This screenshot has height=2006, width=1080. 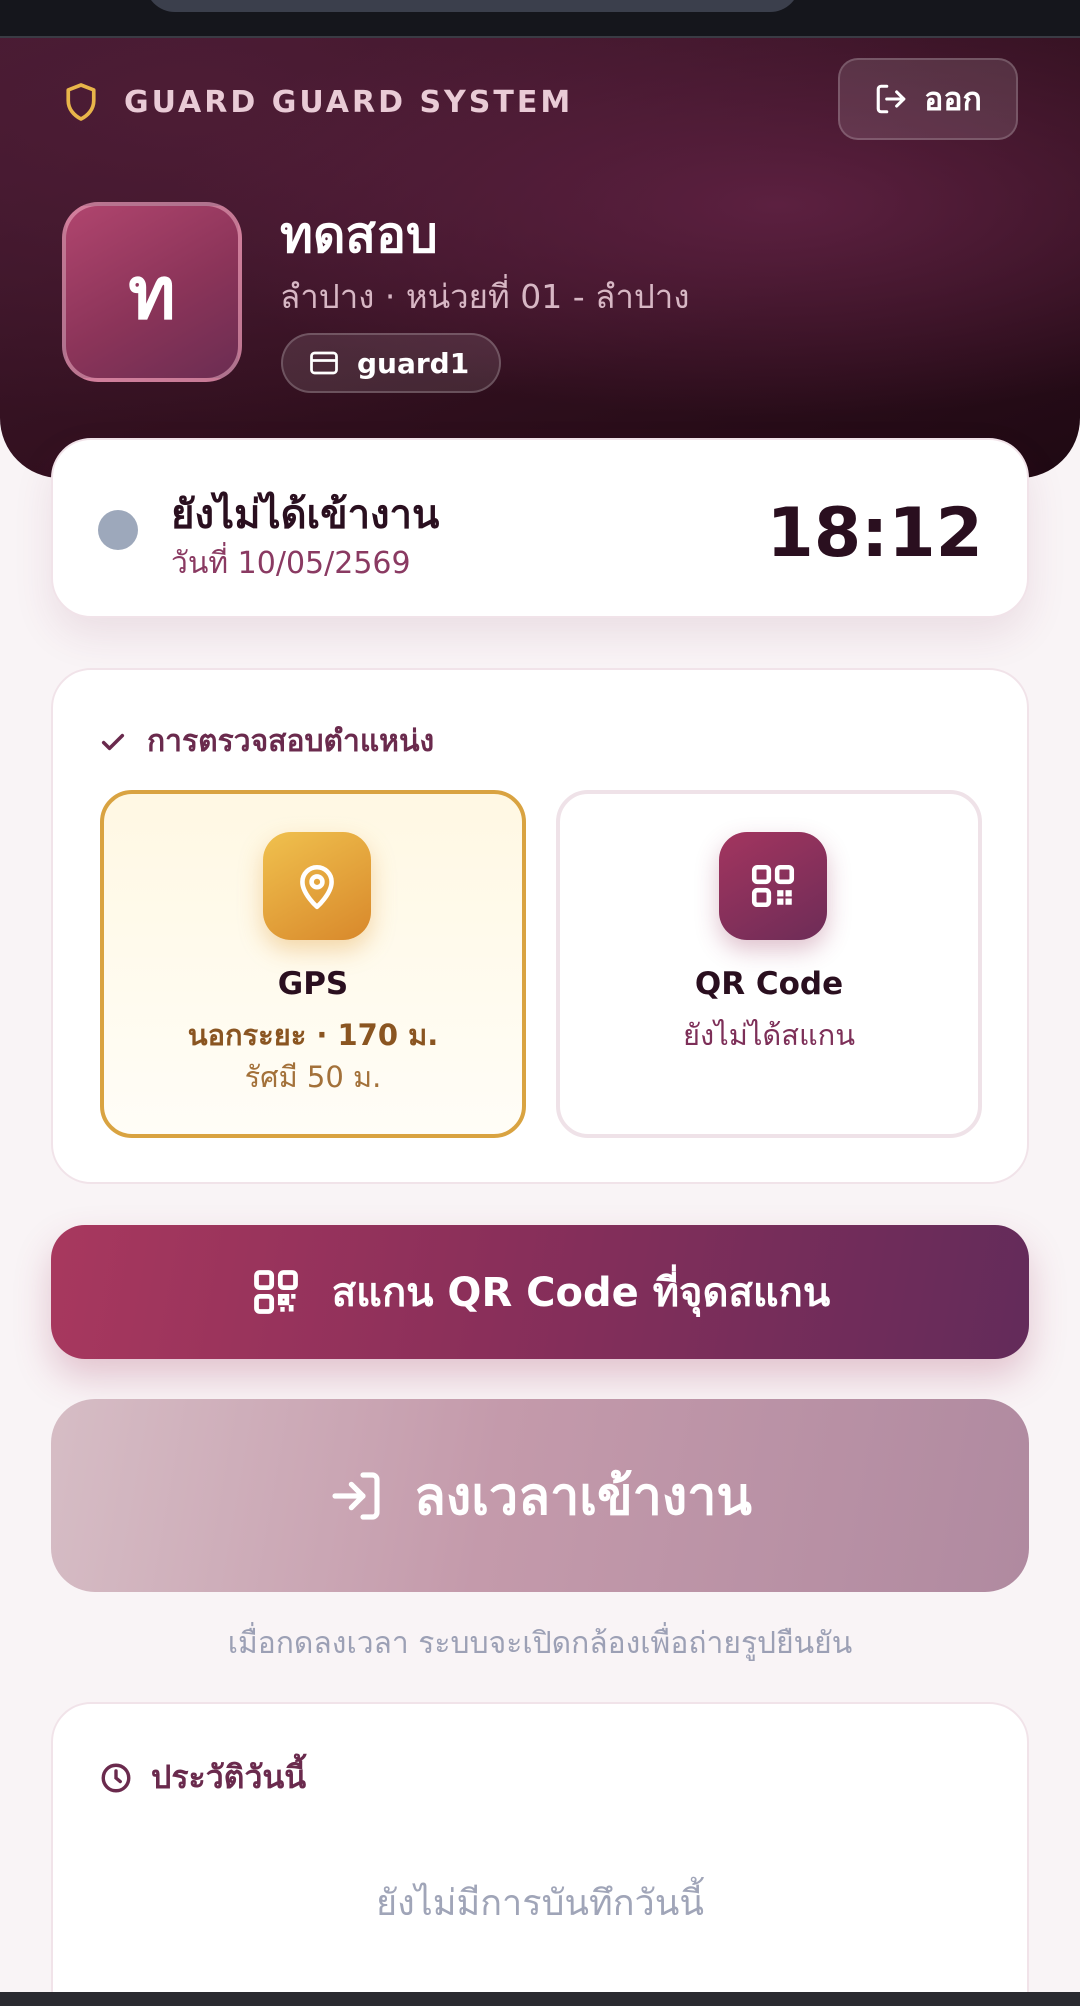 What do you see at coordinates (349, 102) in the screenshot?
I see `brand-name: GUARD GUARD SYSTEM` at bounding box center [349, 102].